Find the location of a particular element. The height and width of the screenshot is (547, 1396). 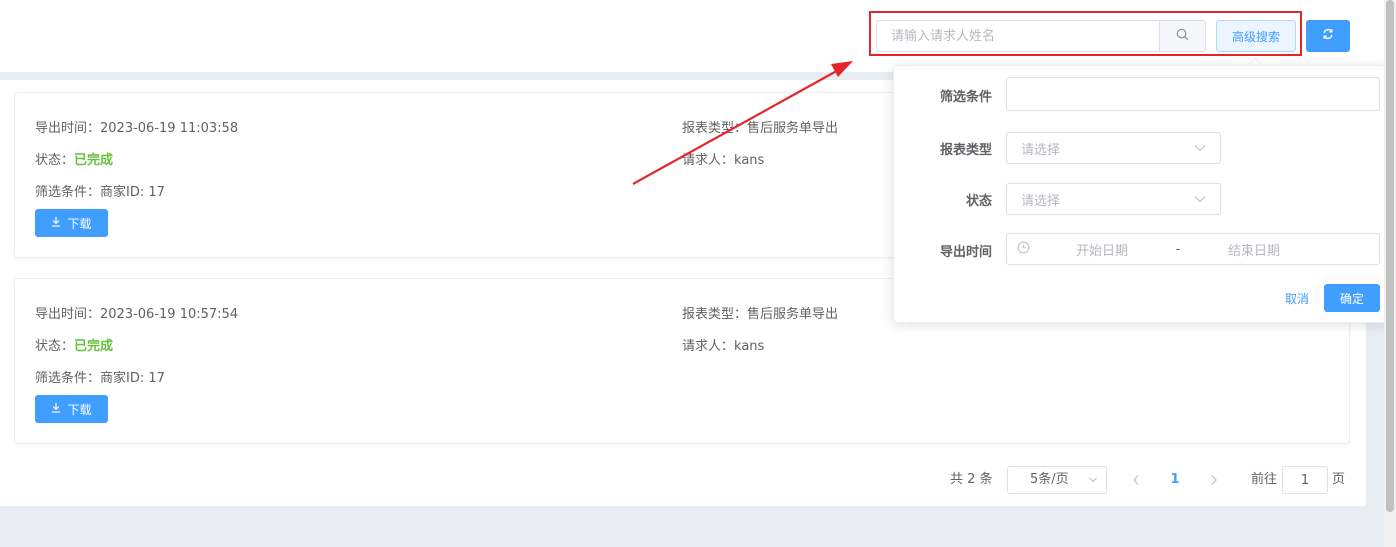

filter-condition-label: 筛选条件 is located at coordinates (965, 97).